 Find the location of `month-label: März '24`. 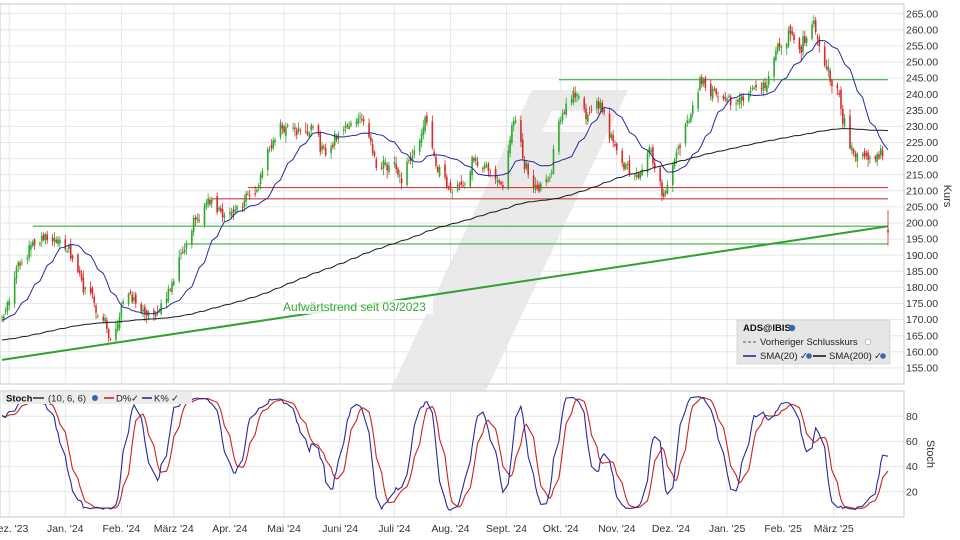

month-label: März '24 is located at coordinates (174, 529).